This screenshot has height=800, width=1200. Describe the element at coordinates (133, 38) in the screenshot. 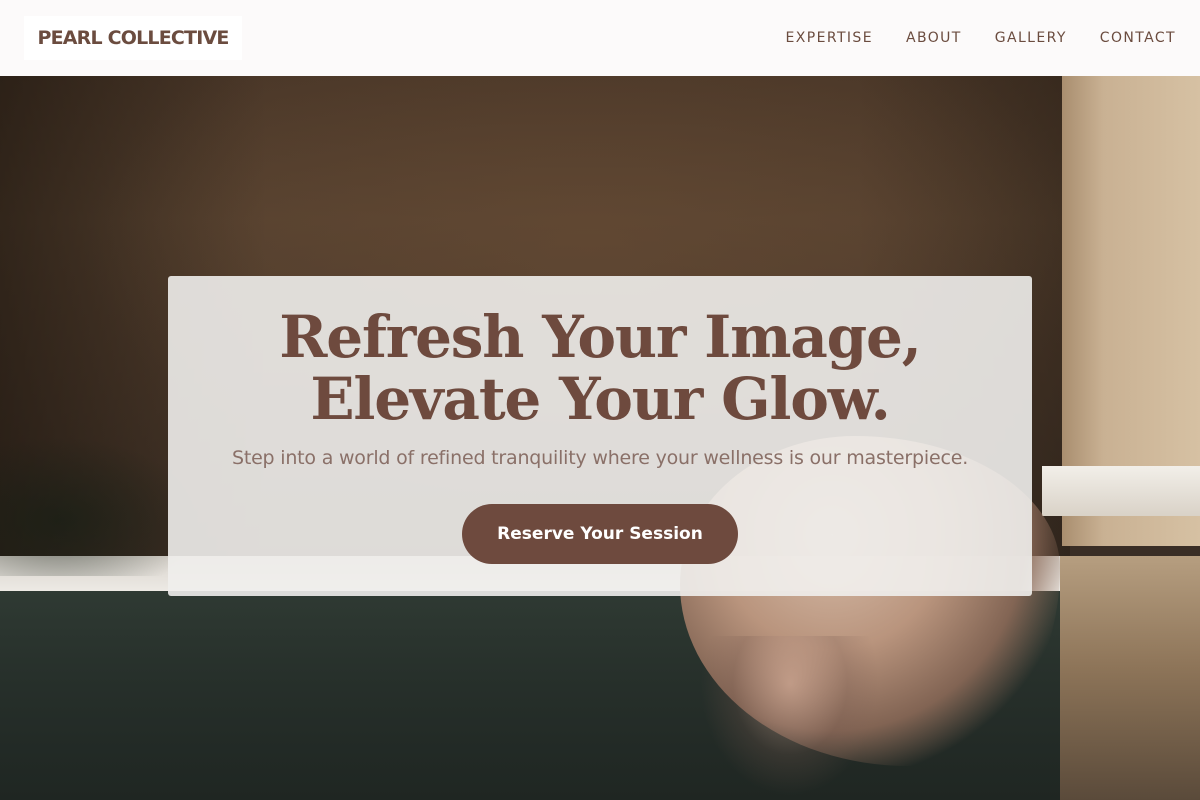

I see `logo: PEARL COLLECTIVE` at that location.